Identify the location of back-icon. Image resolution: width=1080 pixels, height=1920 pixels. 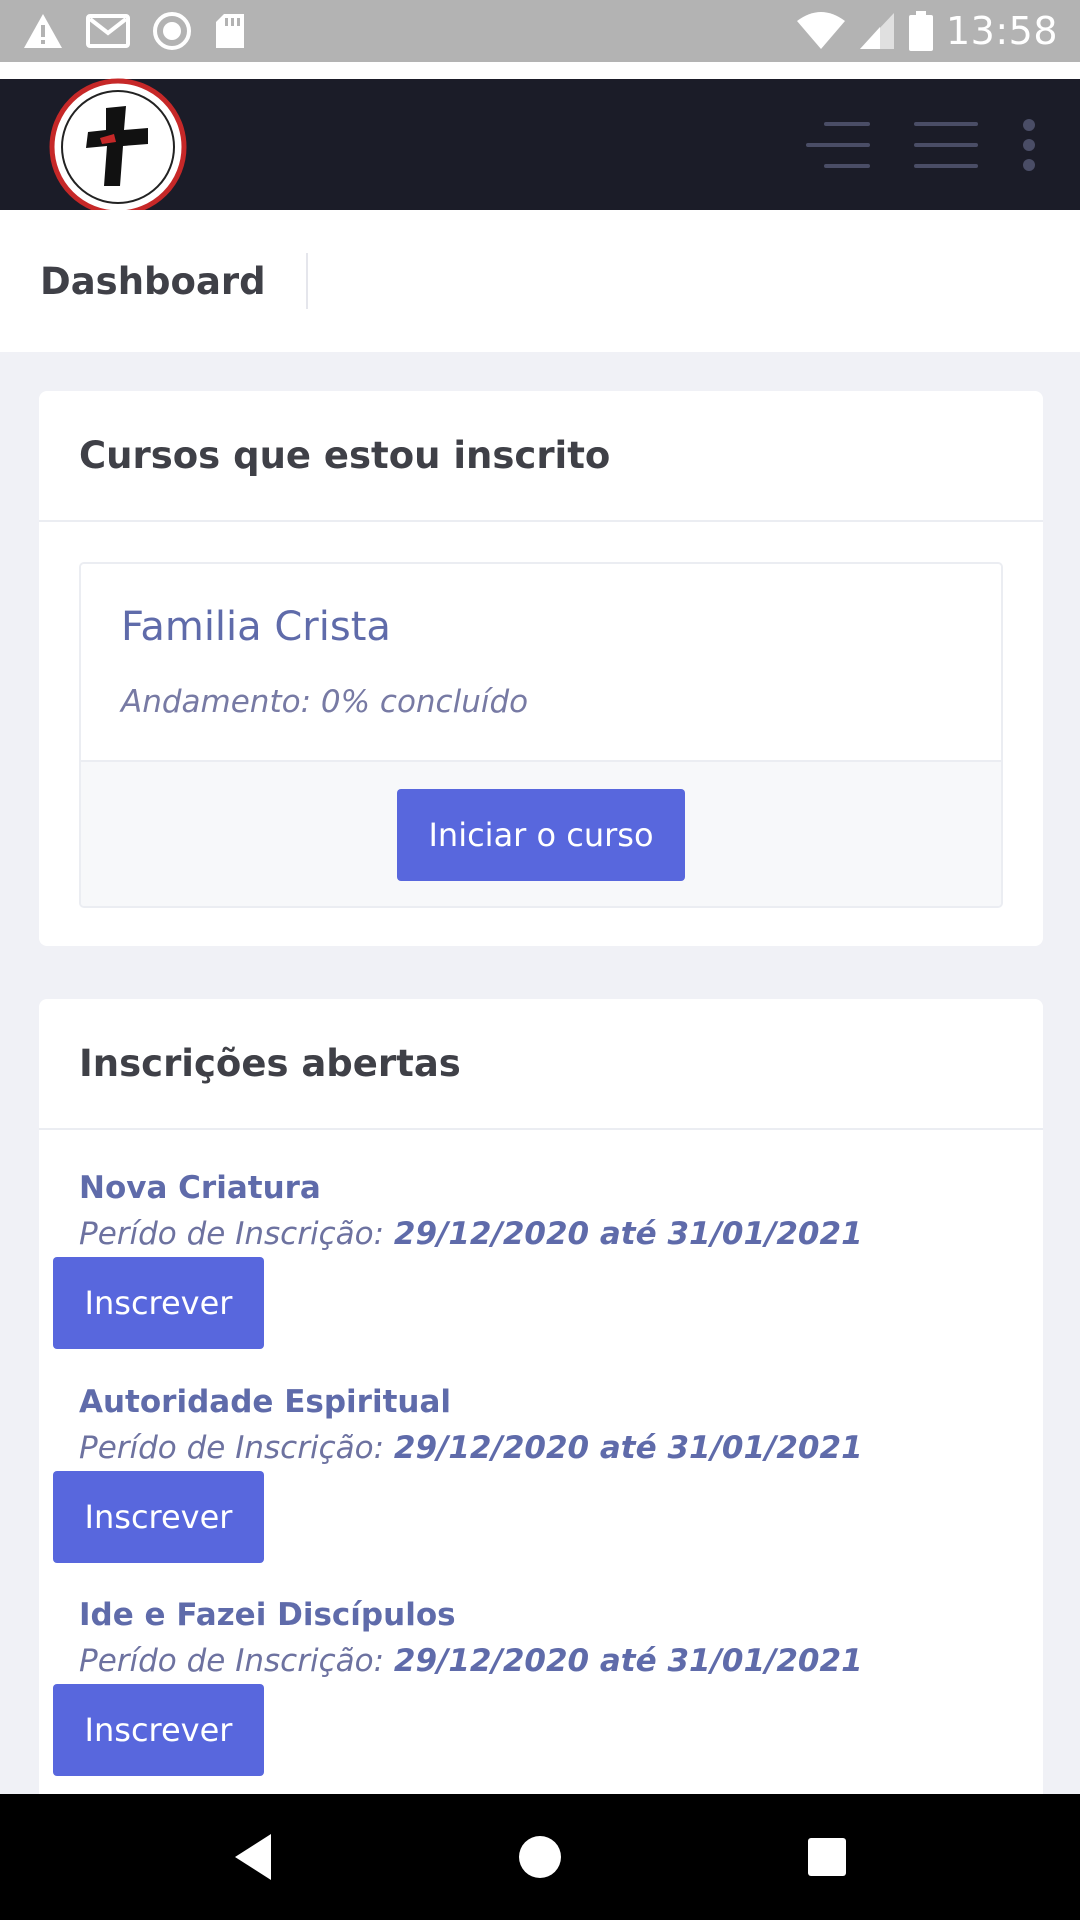
(253, 1857).